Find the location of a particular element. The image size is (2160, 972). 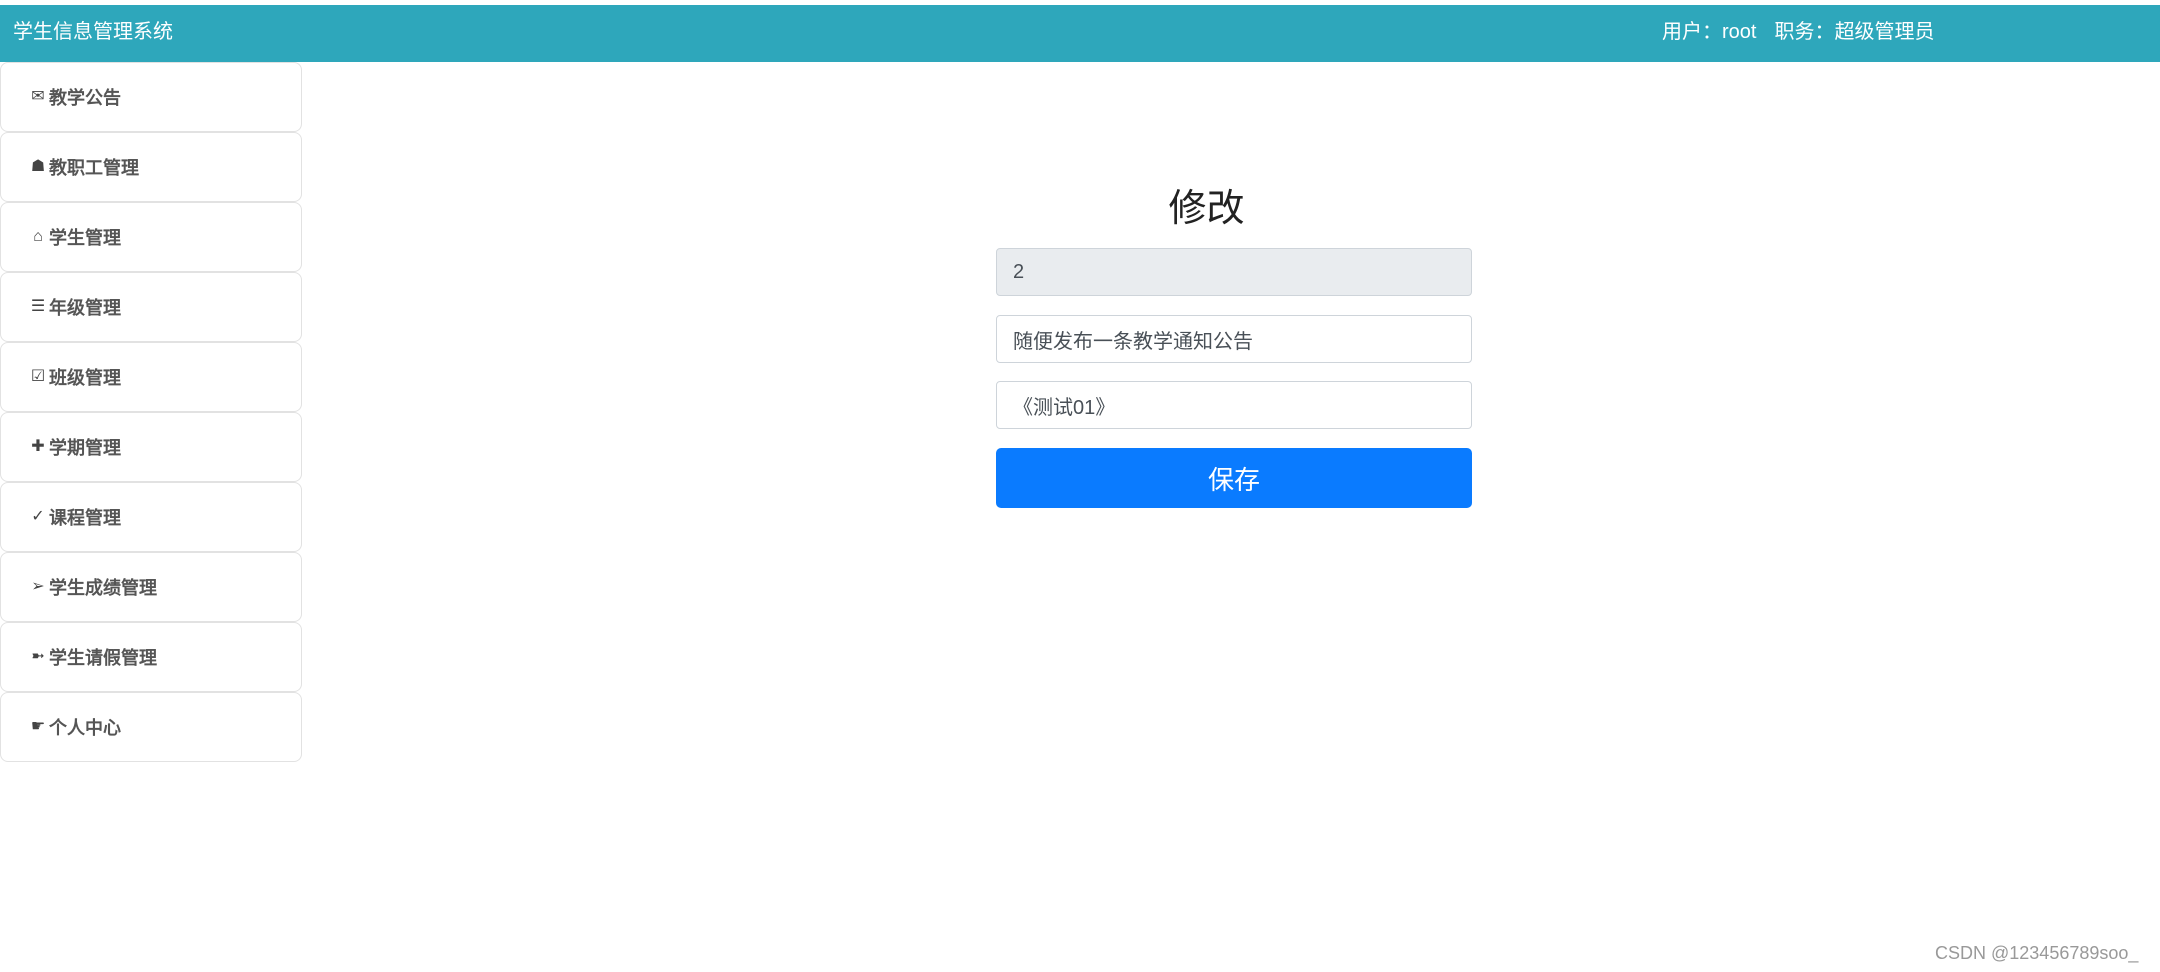

sidebar-item-profile: ☛ 个人中心 is located at coordinates (151, 727).